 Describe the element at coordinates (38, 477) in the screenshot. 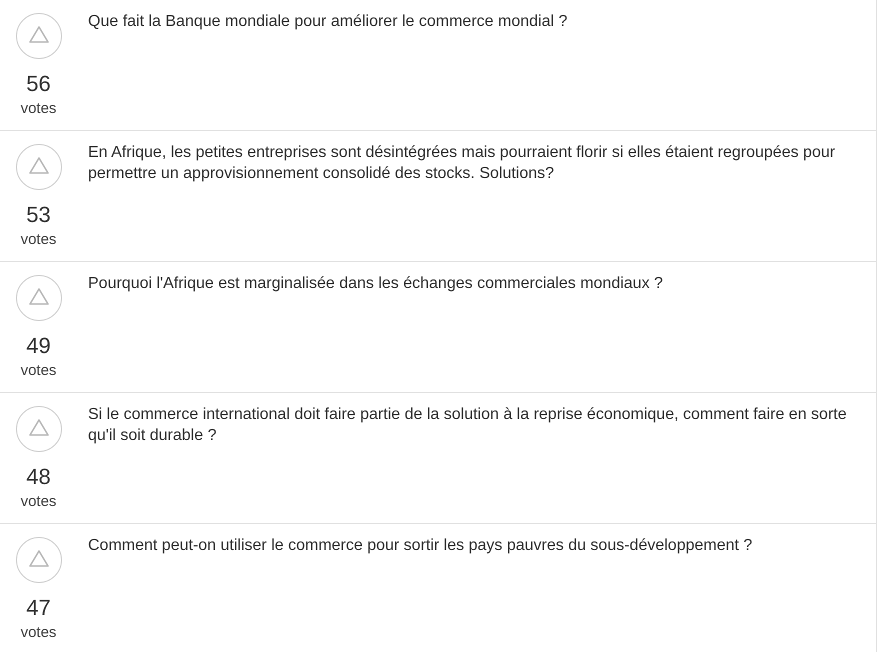

I see `vote-count: 48` at that location.